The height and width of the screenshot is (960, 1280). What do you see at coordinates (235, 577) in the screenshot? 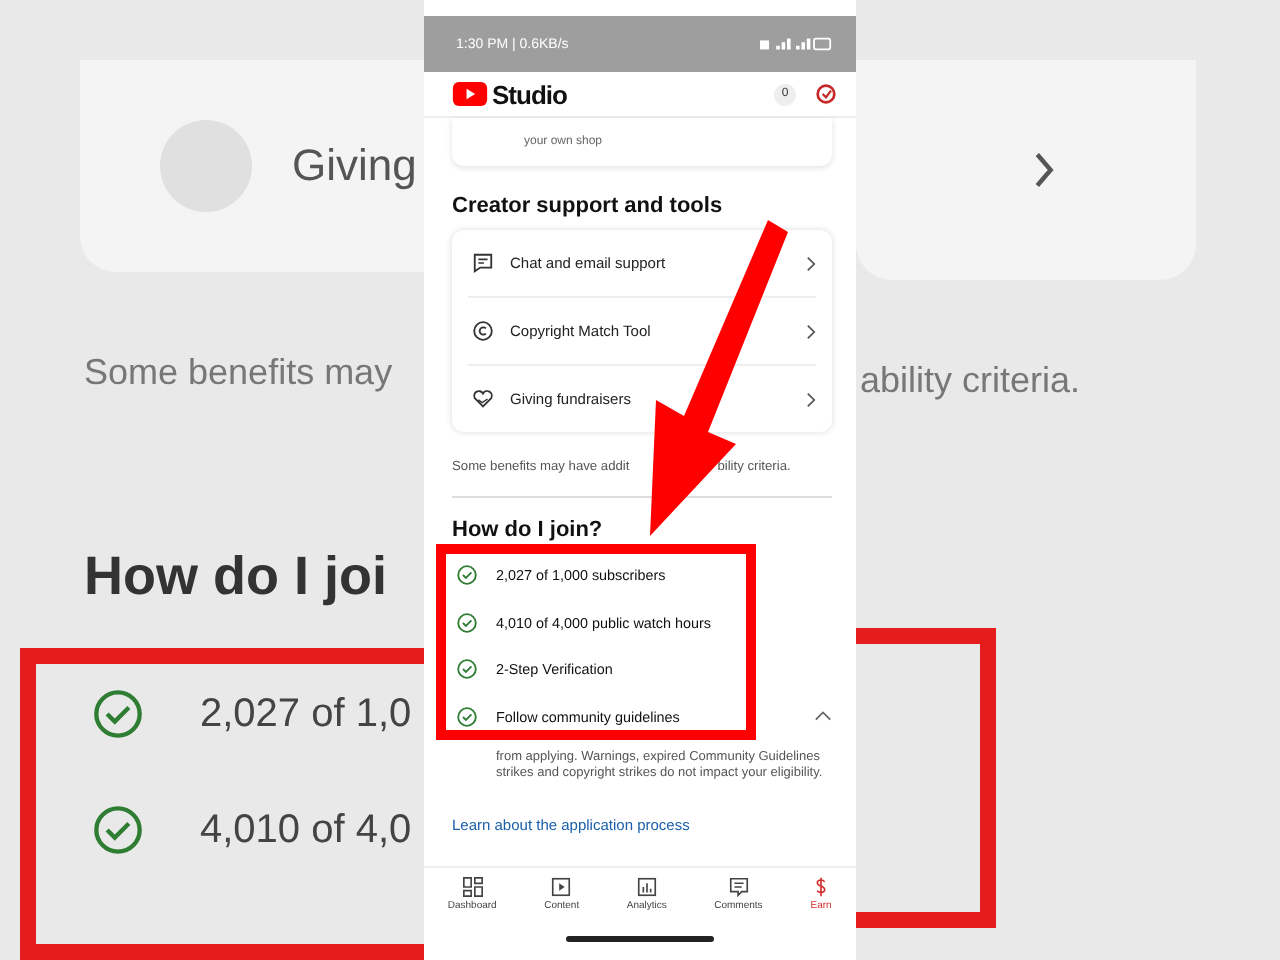
I see `section-heading: How do I joi` at bounding box center [235, 577].